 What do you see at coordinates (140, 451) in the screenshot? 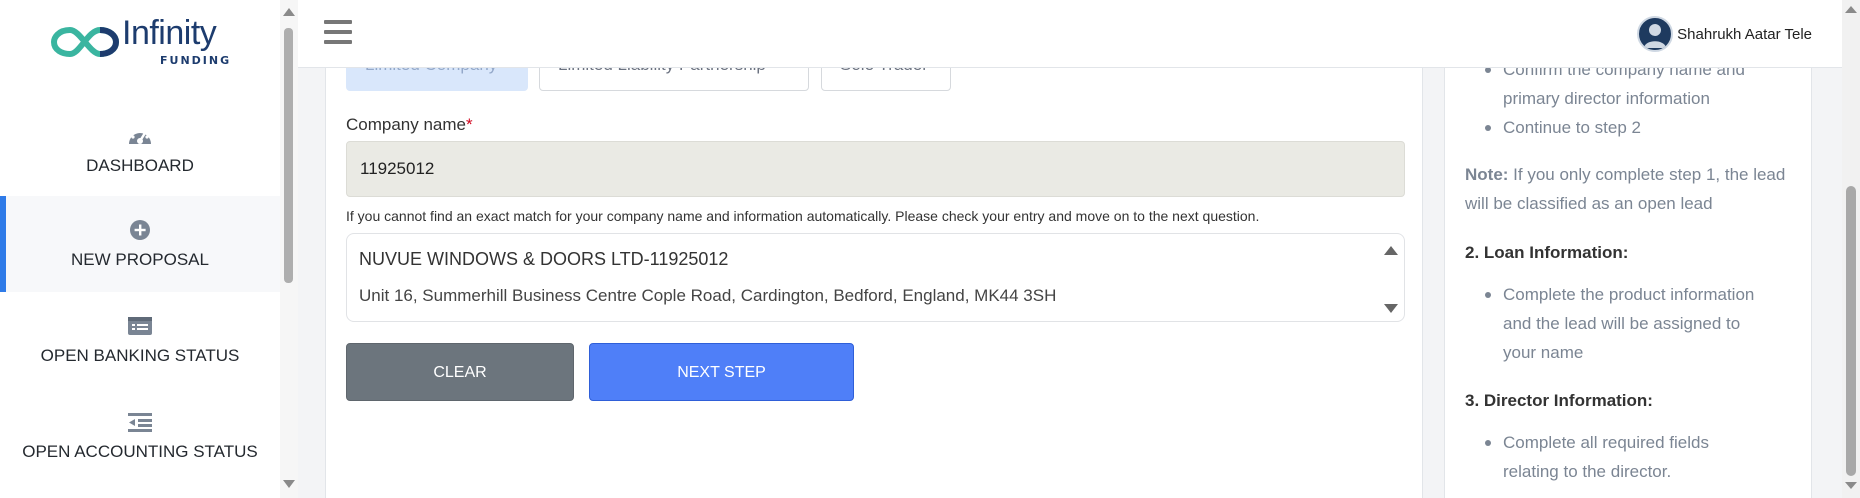
I see `sidebar-item-label: OPEN ACCOUNTING STATUS` at bounding box center [140, 451].